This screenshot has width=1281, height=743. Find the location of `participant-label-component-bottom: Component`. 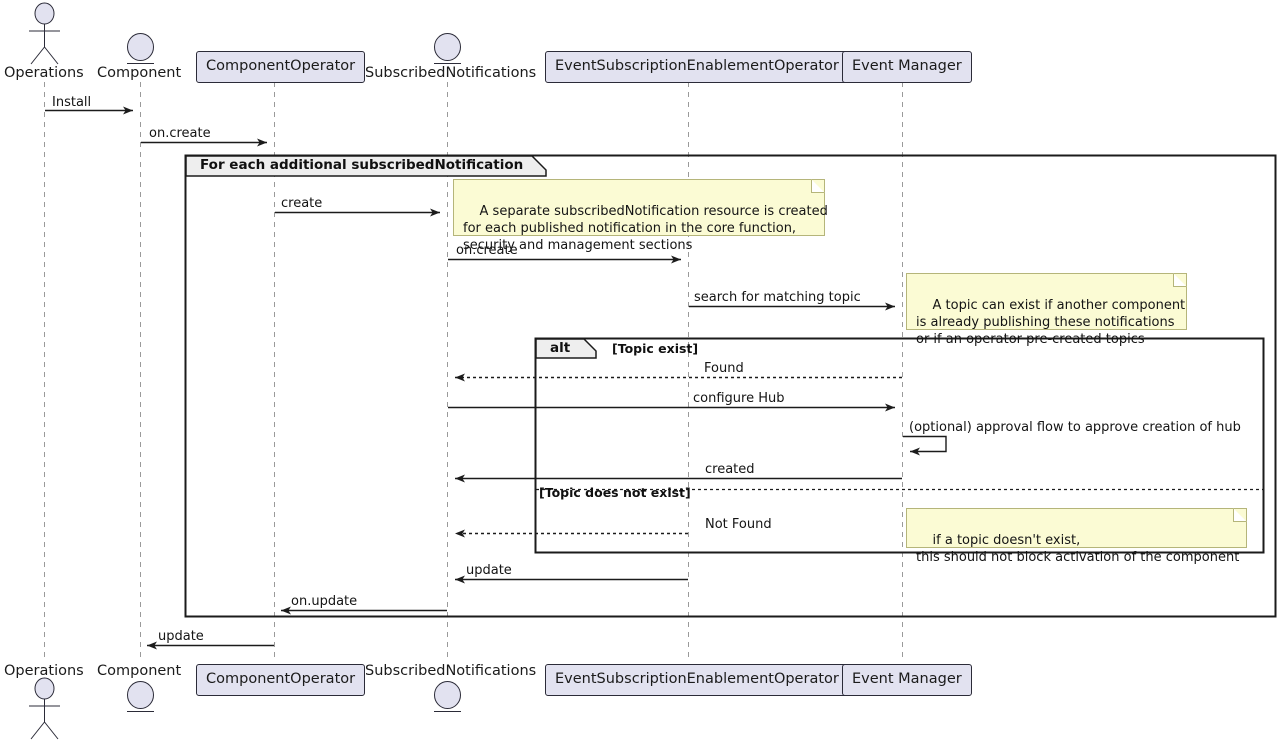

participant-label-component-bottom: Component is located at coordinates (139, 671).